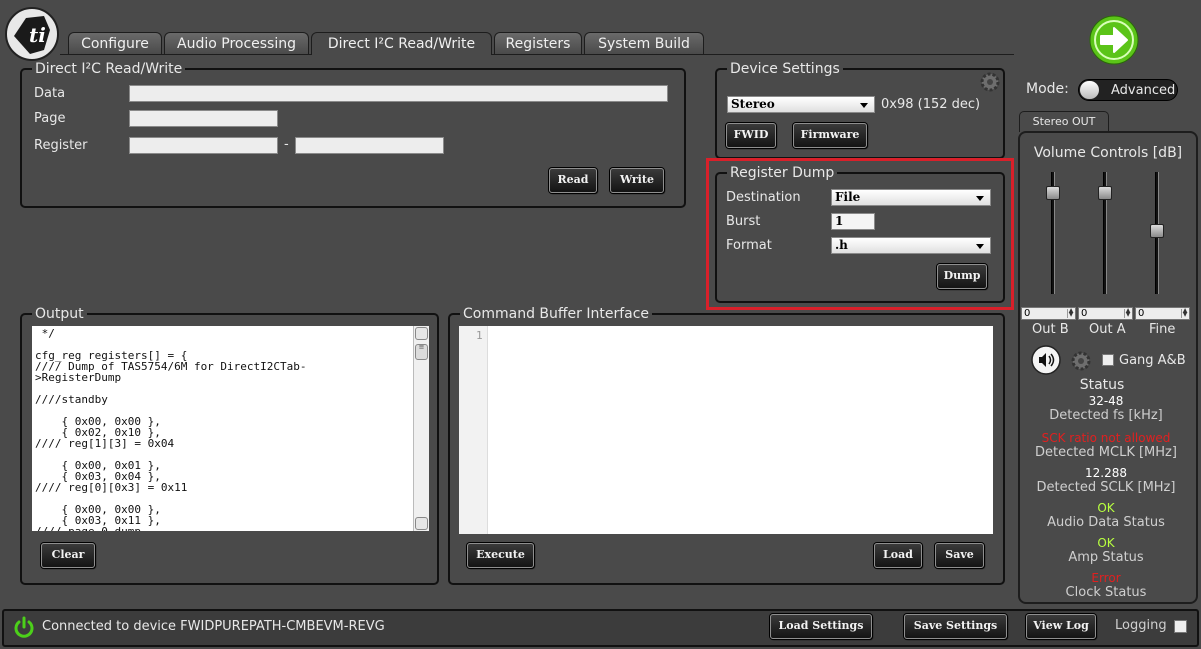 Image resolution: width=1201 pixels, height=649 pixels. Describe the element at coordinates (398, 93) in the screenshot. I see `data-field` at that location.